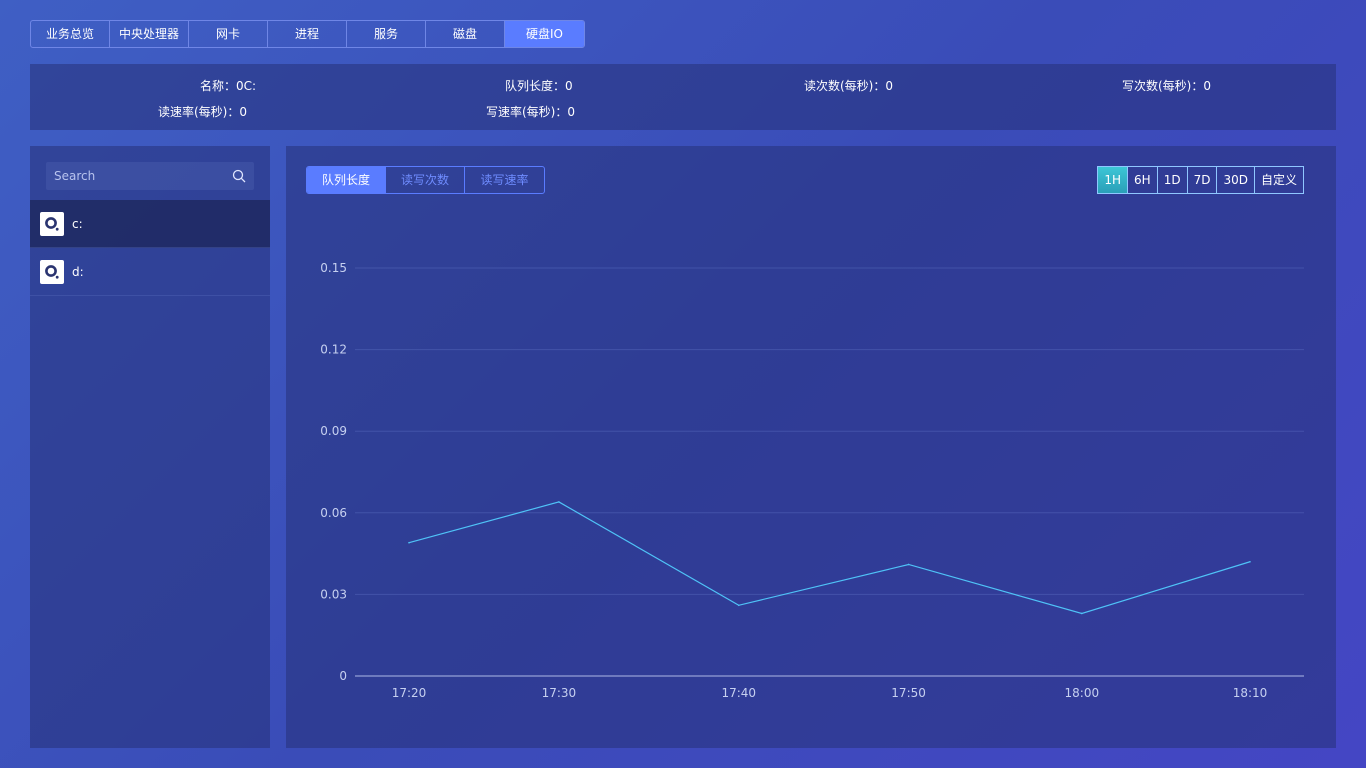 This screenshot has height=768, width=1366. I want to click on top-tab-2: 网卡, so click(228, 34).